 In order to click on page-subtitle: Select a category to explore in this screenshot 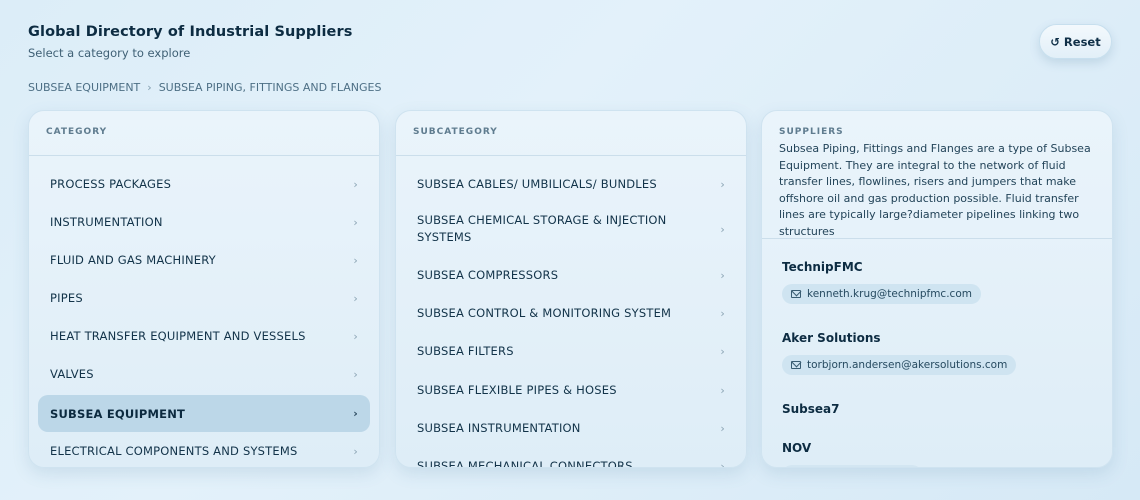, I will do `click(109, 53)`.